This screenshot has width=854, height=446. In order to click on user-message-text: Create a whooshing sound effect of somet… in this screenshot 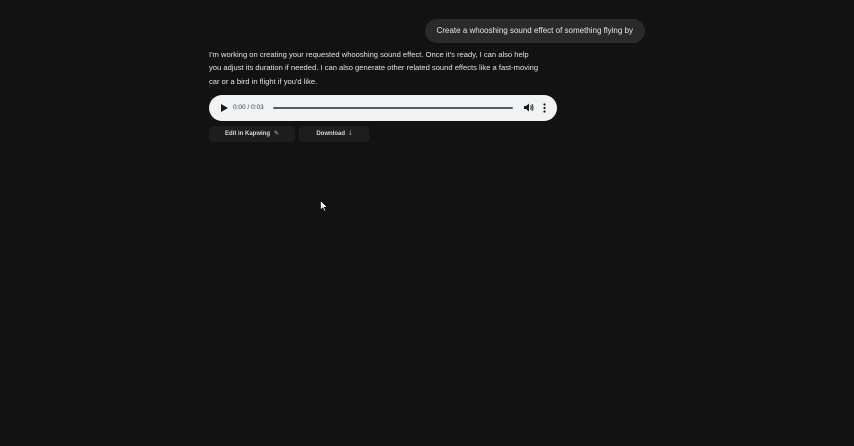, I will do `click(534, 30)`.